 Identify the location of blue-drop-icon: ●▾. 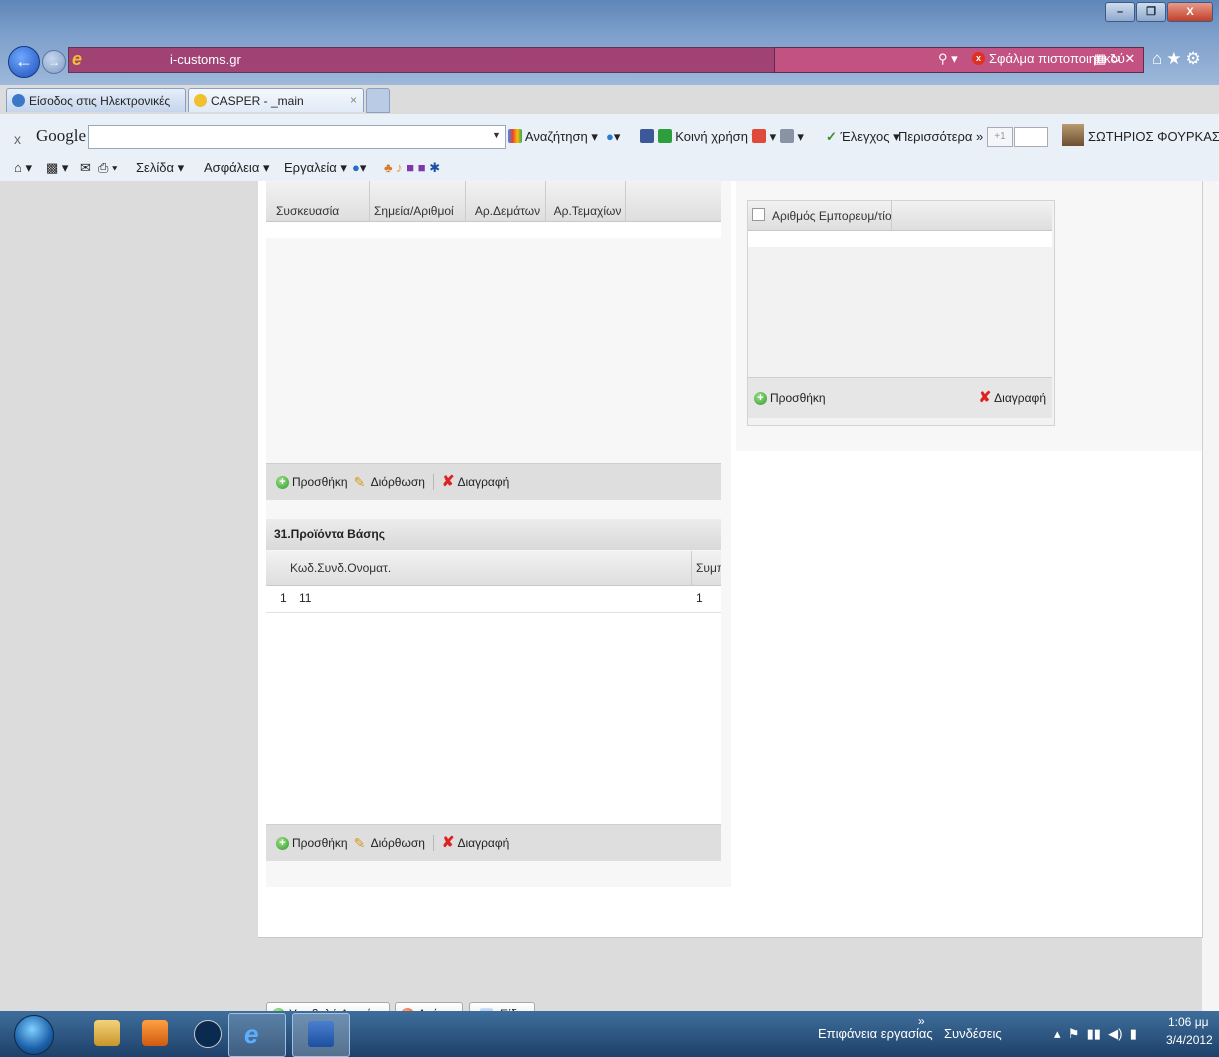
(613, 137).